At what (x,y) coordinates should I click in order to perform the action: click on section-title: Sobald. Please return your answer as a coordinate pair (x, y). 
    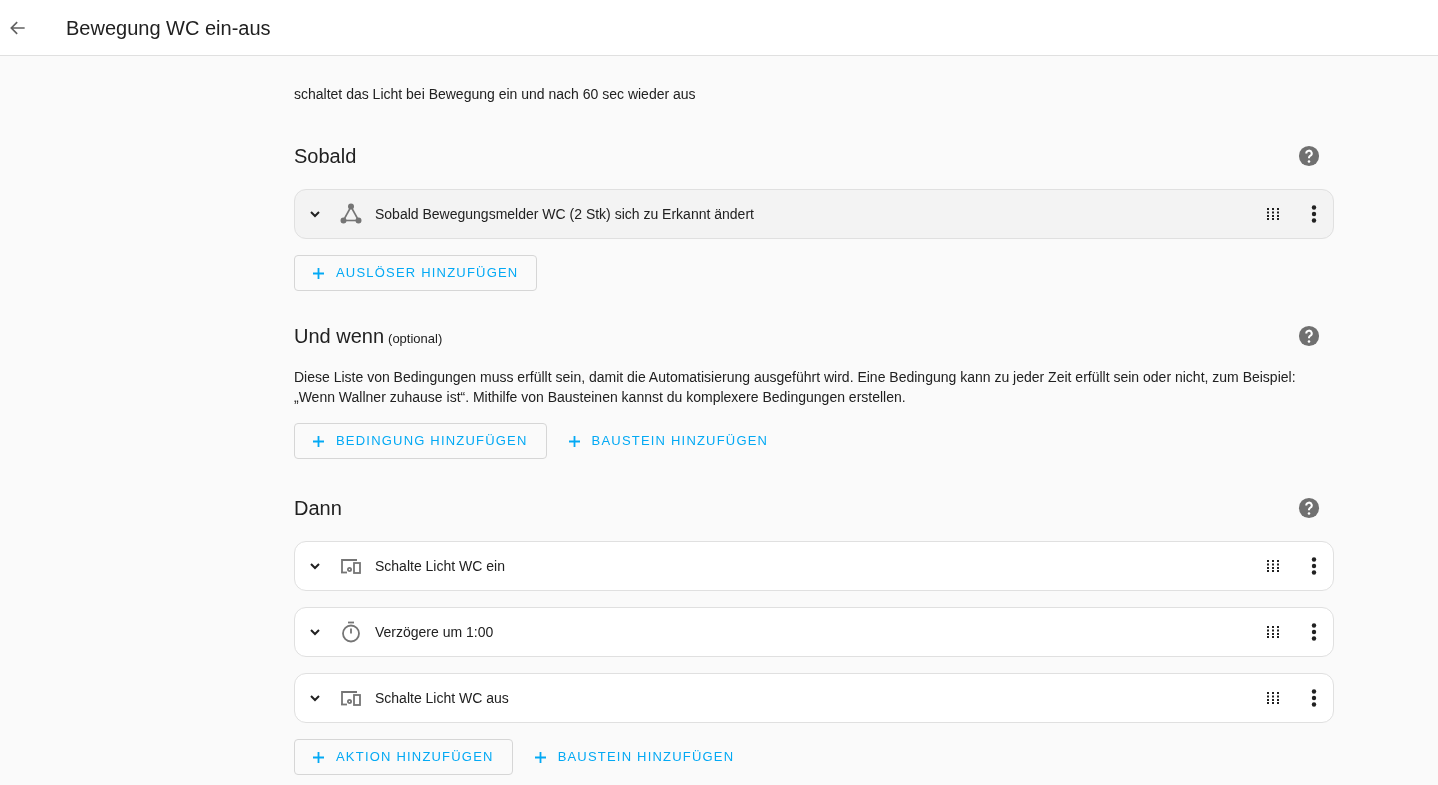
    Looking at the image, I should click on (325, 156).